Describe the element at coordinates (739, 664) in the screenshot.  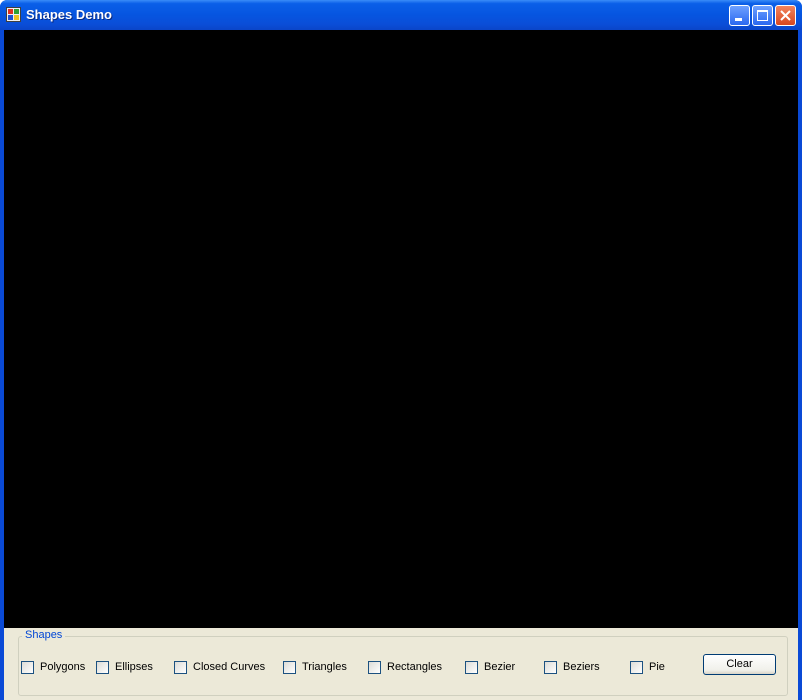
I see `clear-button: Clear` at that location.